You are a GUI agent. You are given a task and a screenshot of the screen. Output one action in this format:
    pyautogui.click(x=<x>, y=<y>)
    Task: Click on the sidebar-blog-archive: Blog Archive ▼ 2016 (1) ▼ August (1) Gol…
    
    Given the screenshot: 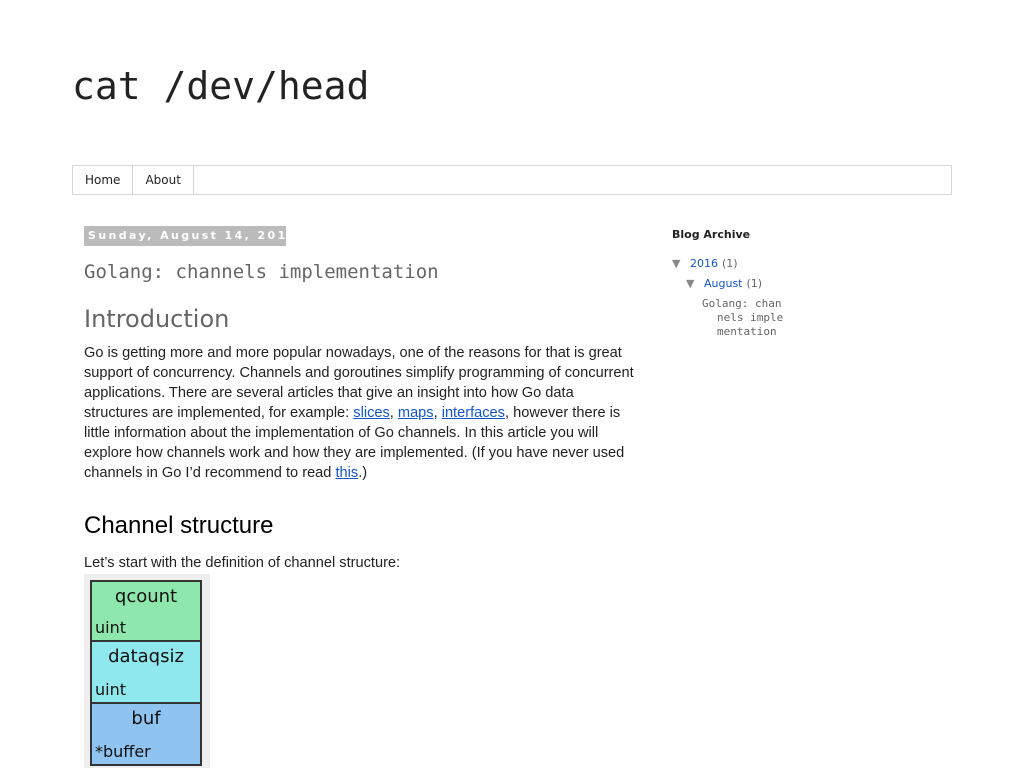 What is the action you would take?
    pyautogui.click(x=812, y=283)
    